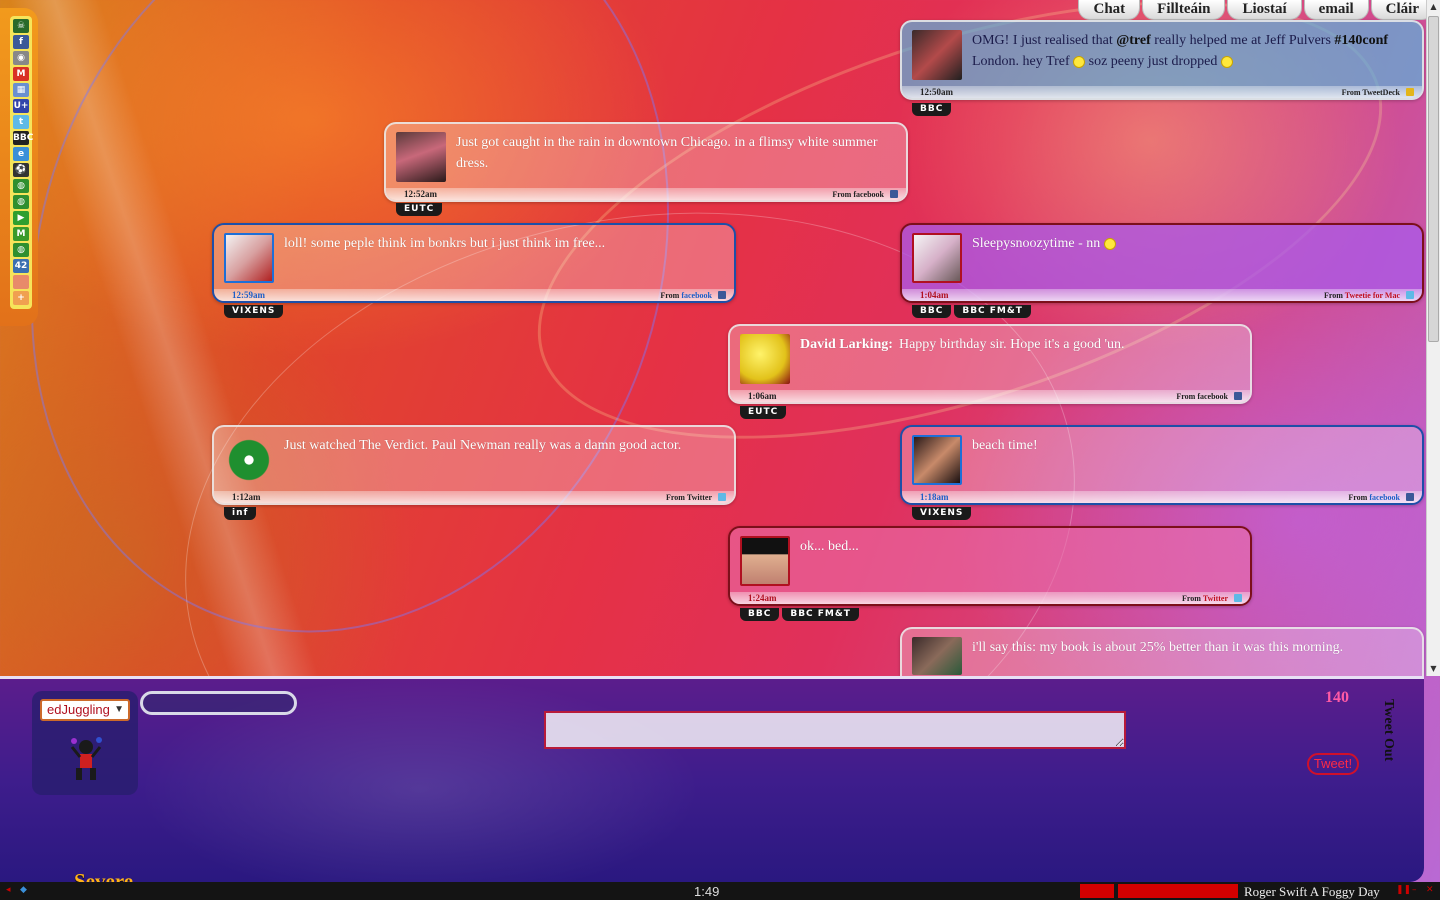 The height and width of the screenshot is (900, 1440). Describe the element at coordinates (1433, 179) in the screenshot. I see `scroll-thumb` at that location.